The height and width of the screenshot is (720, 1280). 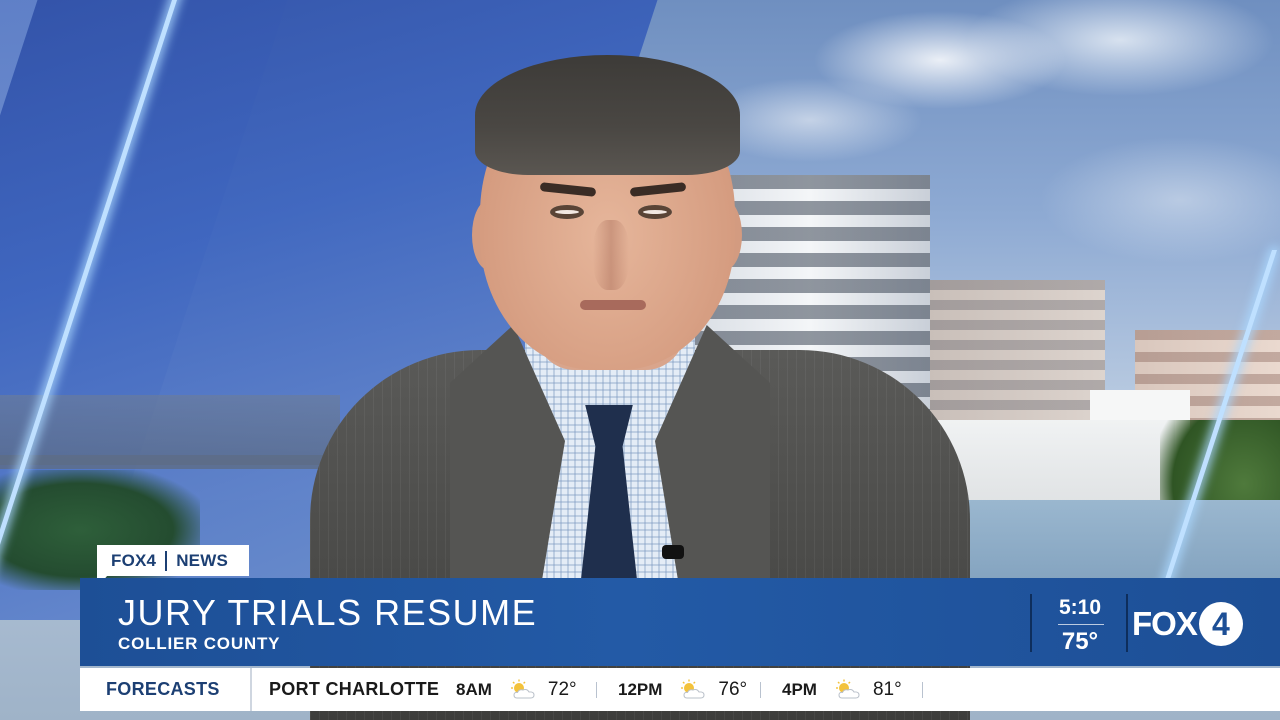 What do you see at coordinates (1080, 607) in the screenshot?
I see `clock-time: 5:10` at bounding box center [1080, 607].